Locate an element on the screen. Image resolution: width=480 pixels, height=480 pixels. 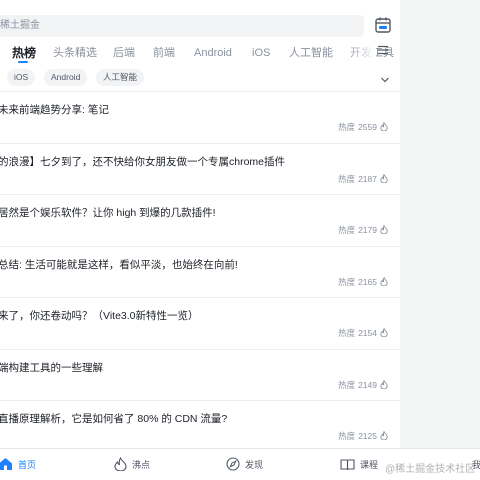
tabbar-hot-label: 沸点 is located at coordinates (141, 465).